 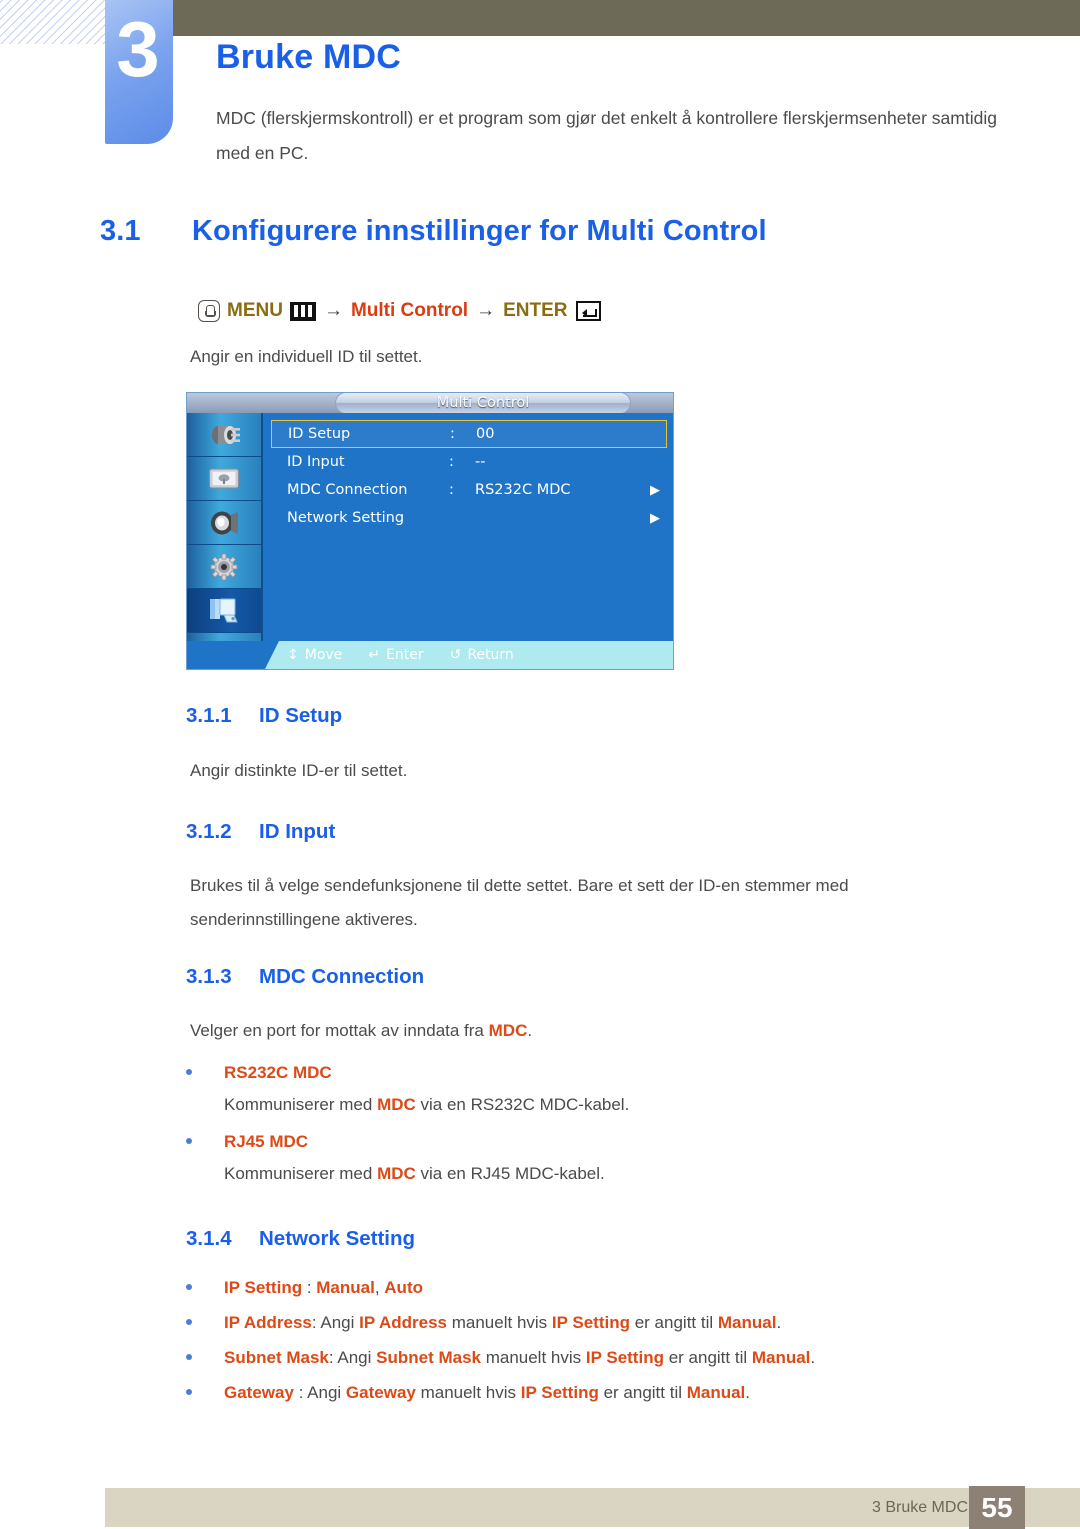 I want to click on bullet-rs232c-mdc: RS232C MDC, so click(x=259, y=1073).